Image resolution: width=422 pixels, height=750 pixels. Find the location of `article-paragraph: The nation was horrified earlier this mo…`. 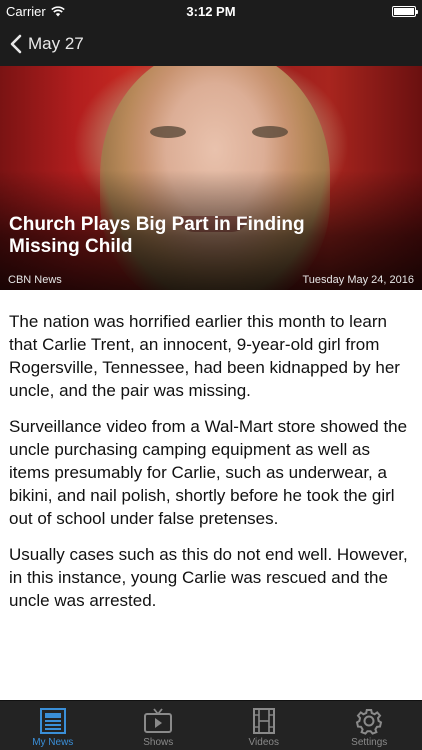

article-paragraph: The nation was horrified earlier this mo… is located at coordinates (204, 356).